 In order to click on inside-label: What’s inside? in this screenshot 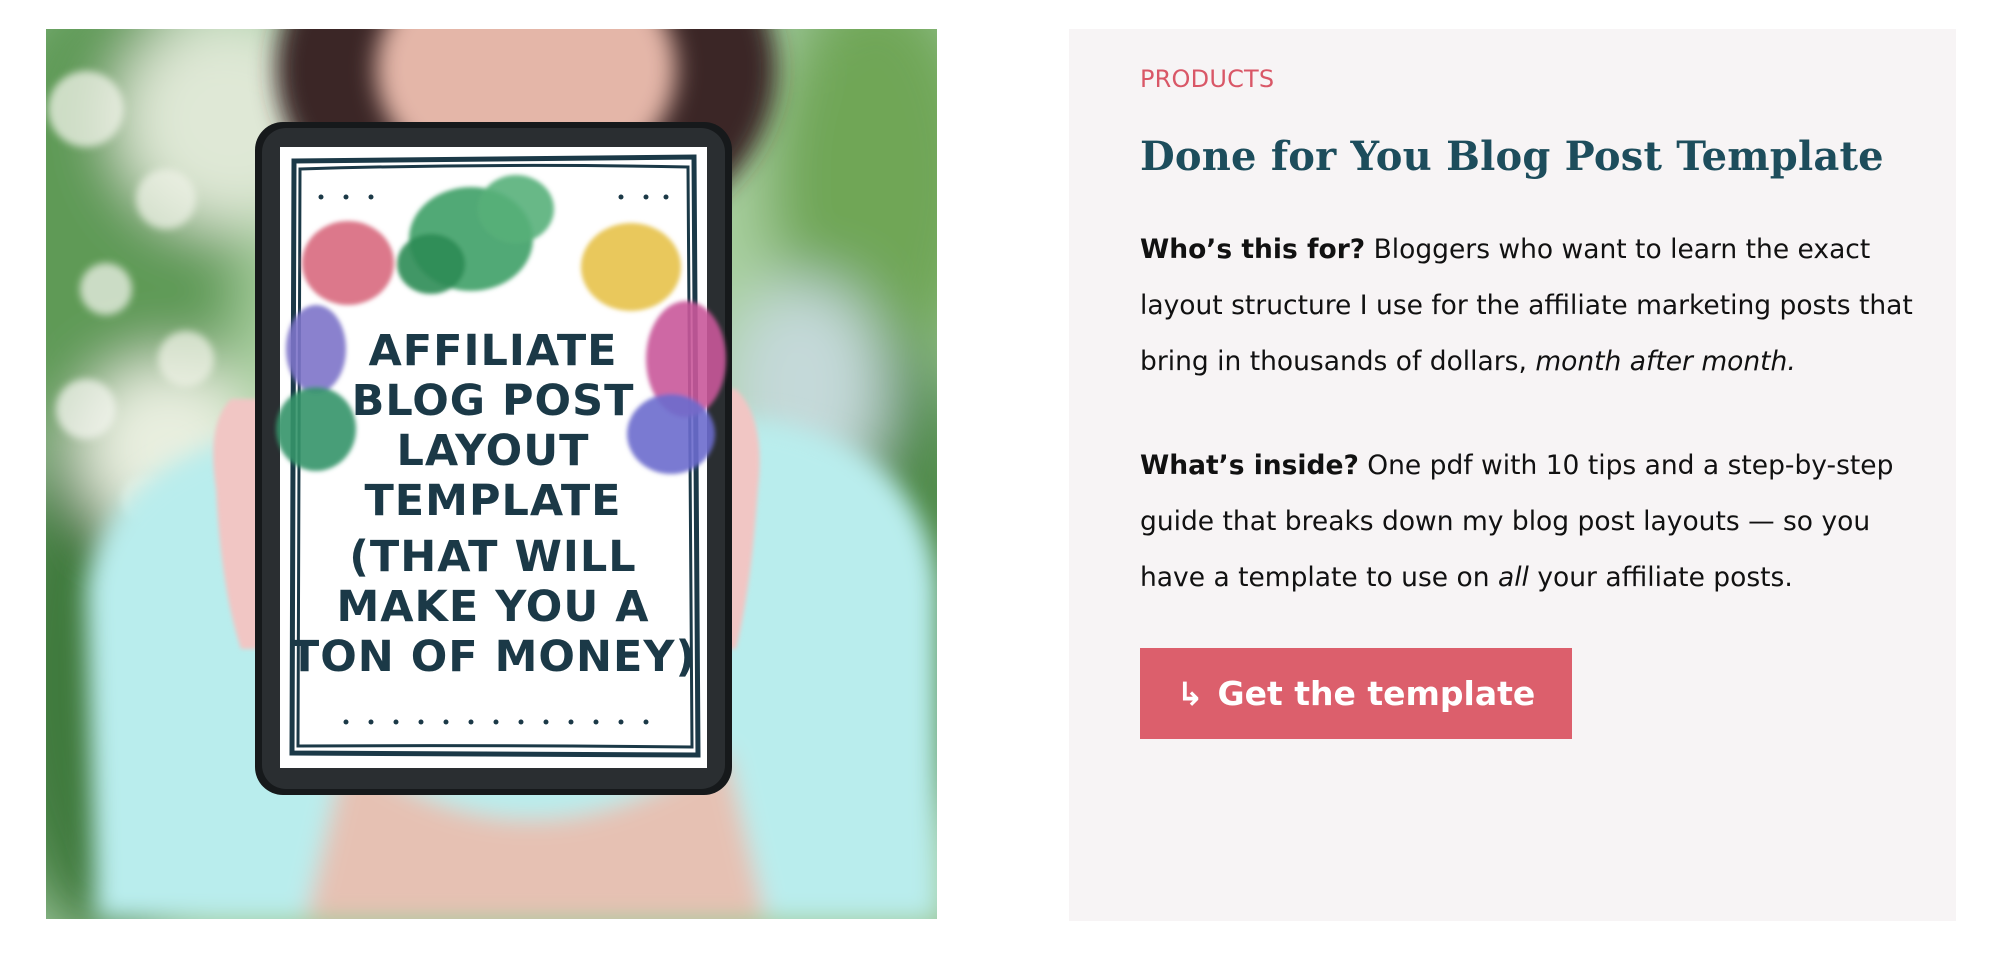, I will do `click(1249, 465)`.